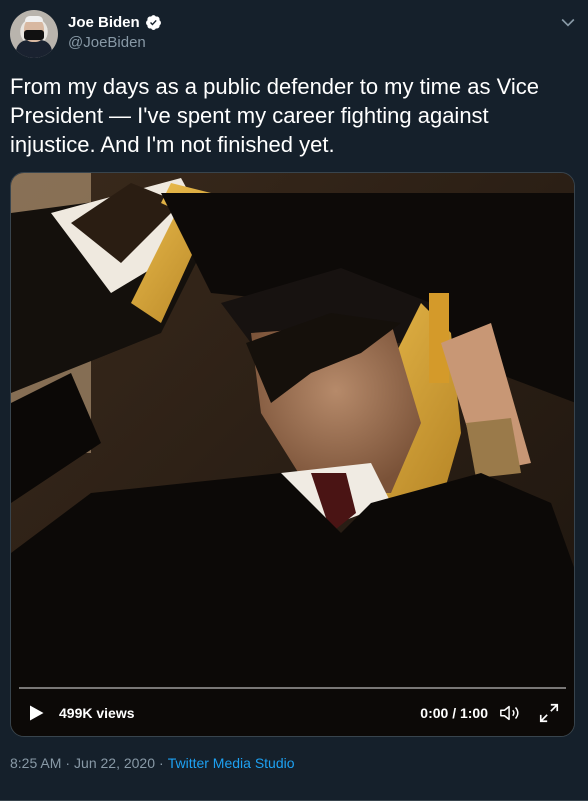 The height and width of the screenshot is (801, 588). What do you see at coordinates (104, 22) in the screenshot?
I see `author-name: Joe Biden` at bounding box center [104, 22].